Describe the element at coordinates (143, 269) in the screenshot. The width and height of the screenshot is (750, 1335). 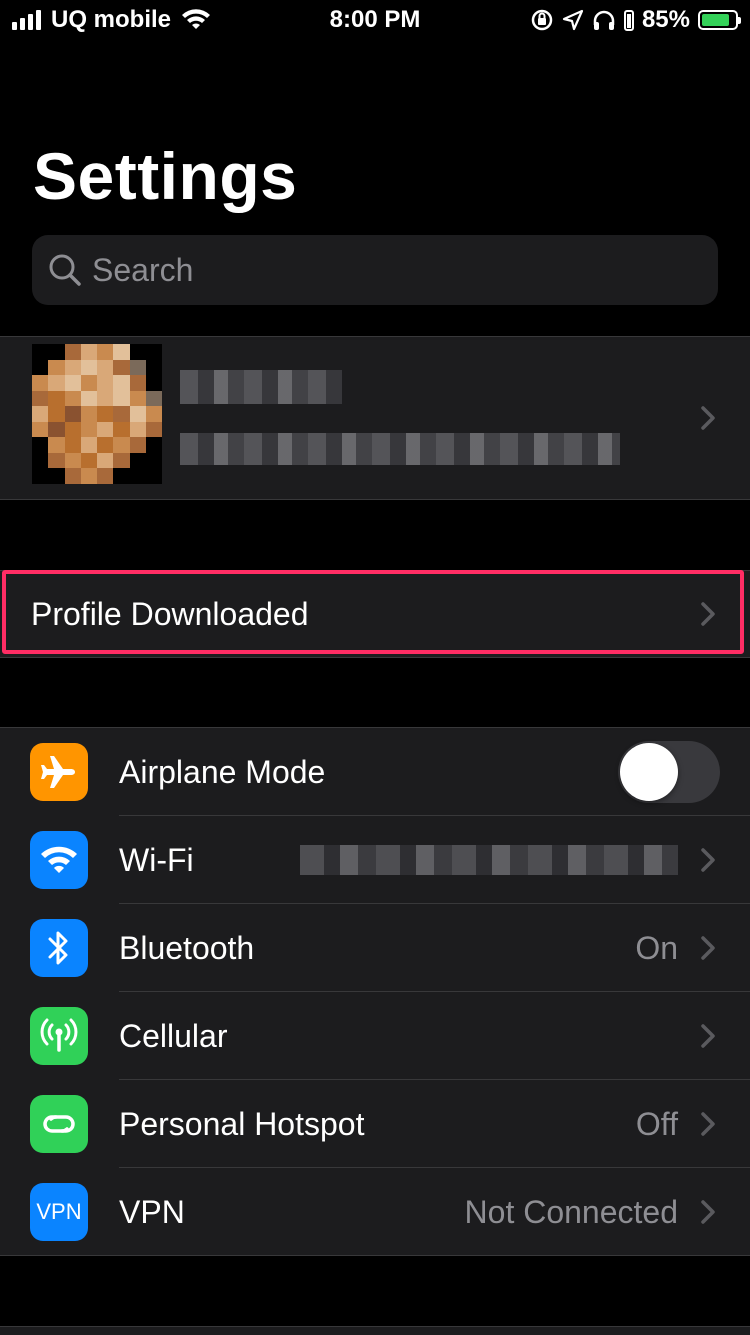
I see `search-placeholder: Search` at that location.